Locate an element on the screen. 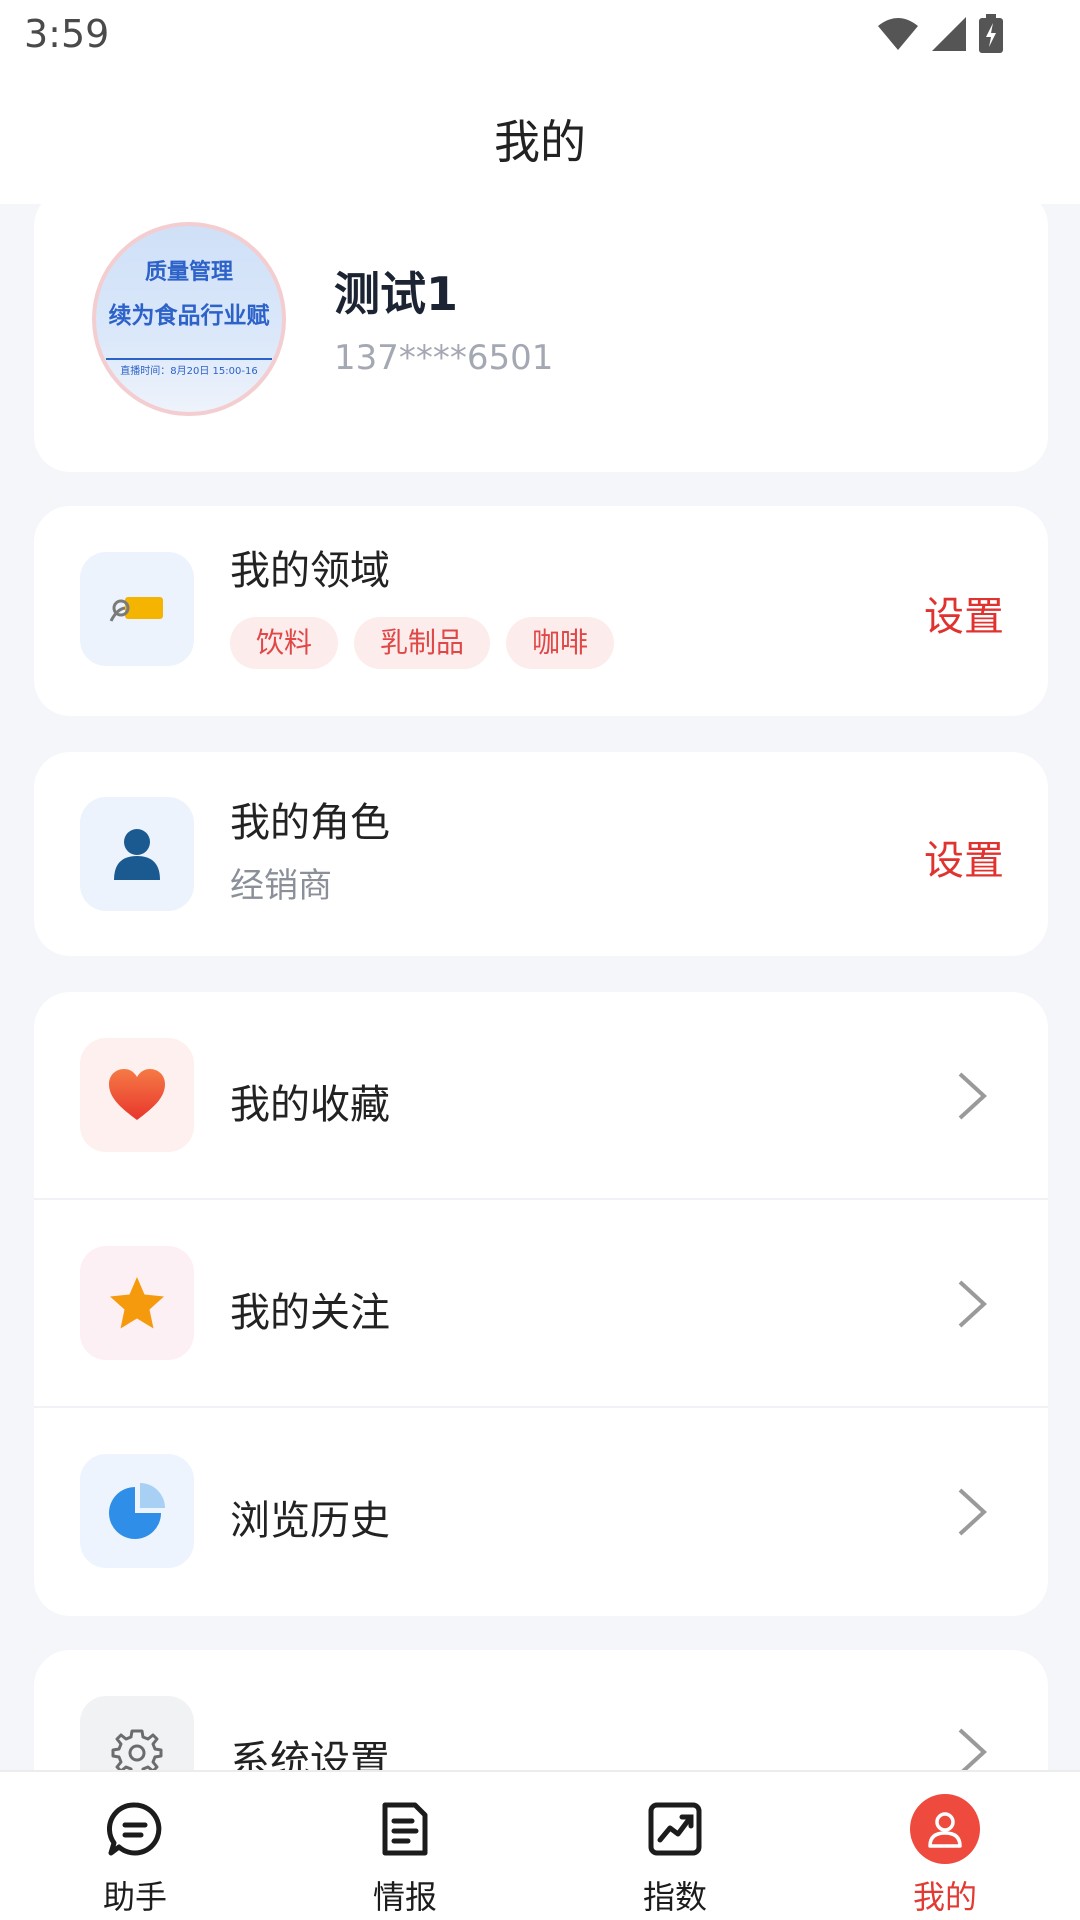 The width and height of the screenshot is (1080, 1920). menu-item-label: 我的关注 is located at coordinates (310, 1313).